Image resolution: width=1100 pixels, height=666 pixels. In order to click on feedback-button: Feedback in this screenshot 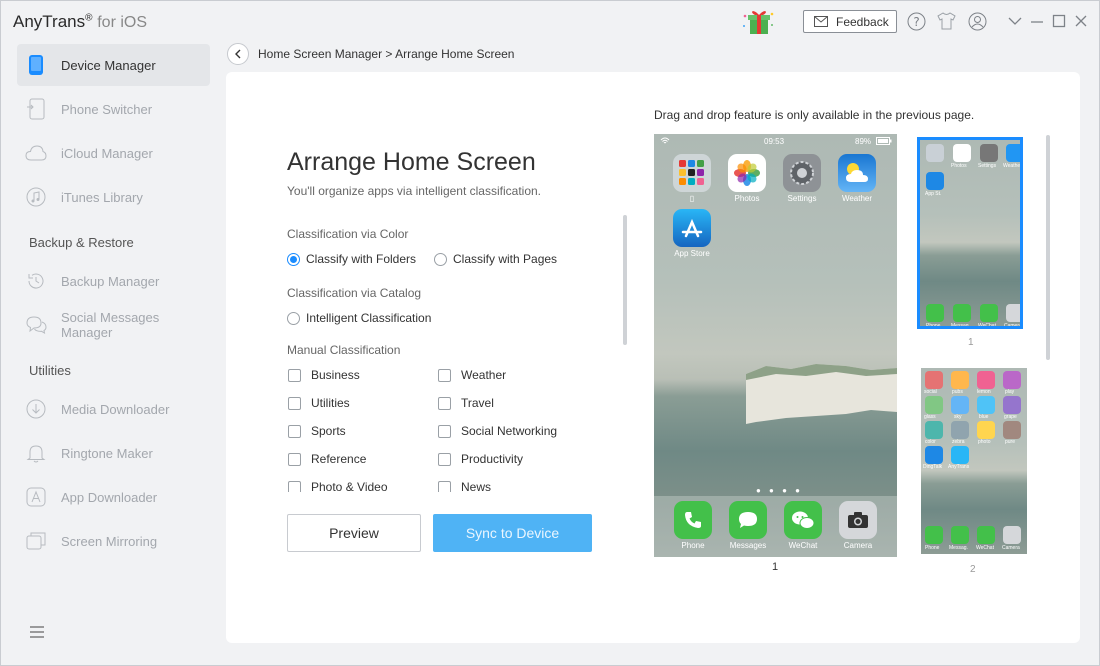, I will do `click(850, 21)`.